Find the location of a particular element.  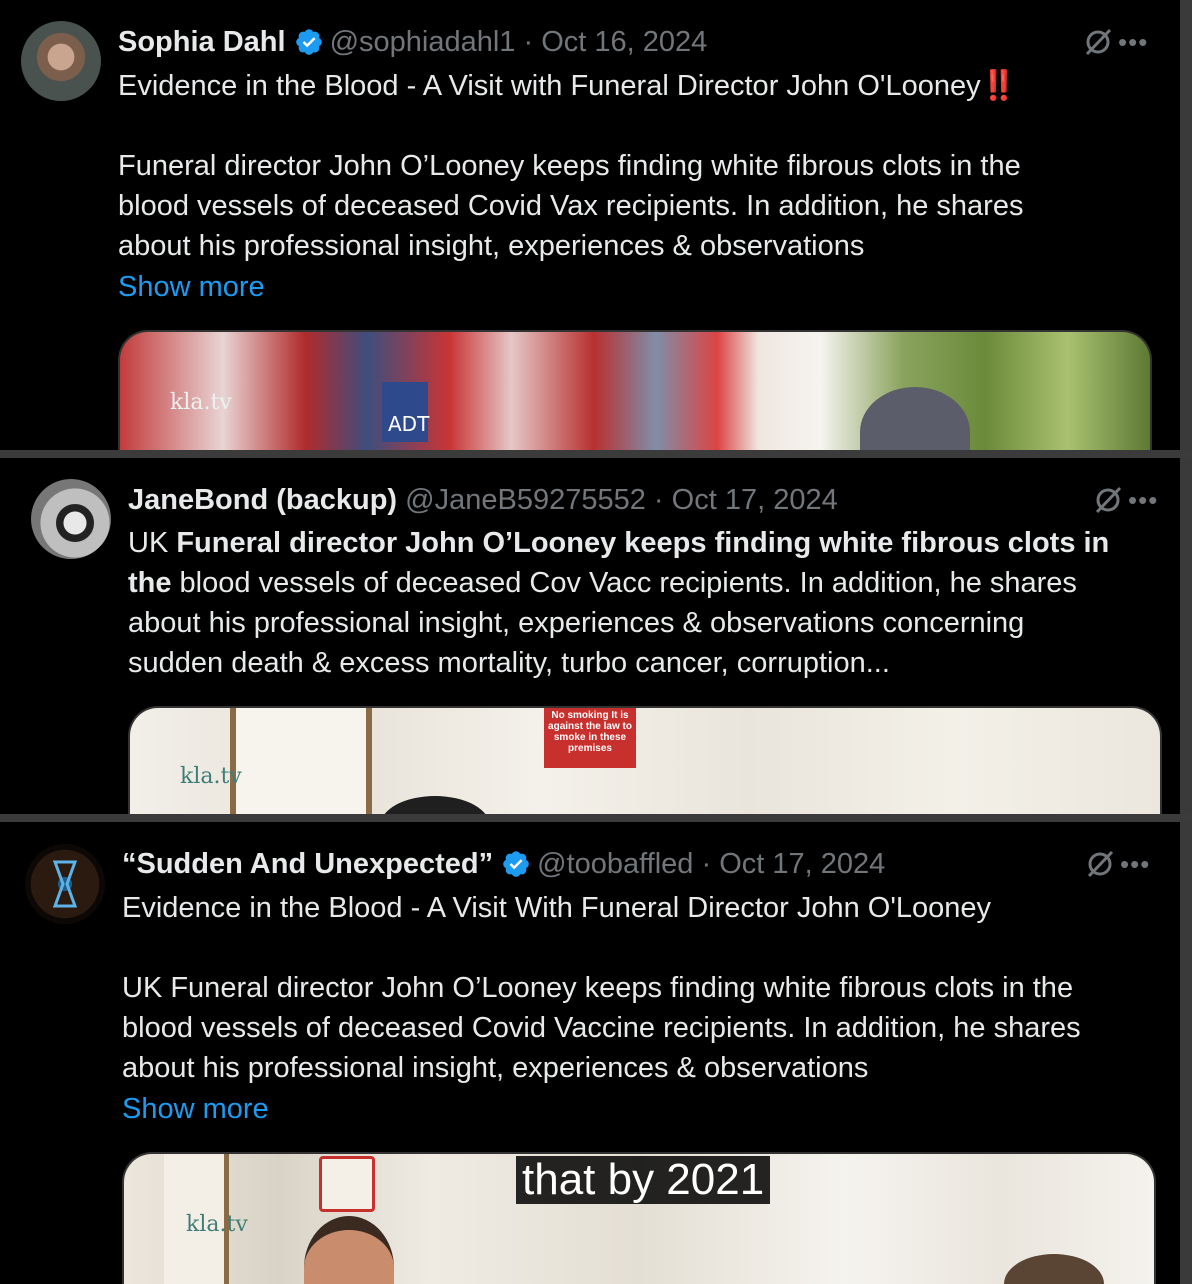

video-thumbnail: that by 2021 kla.tv is located at coordinates (639, 1218).